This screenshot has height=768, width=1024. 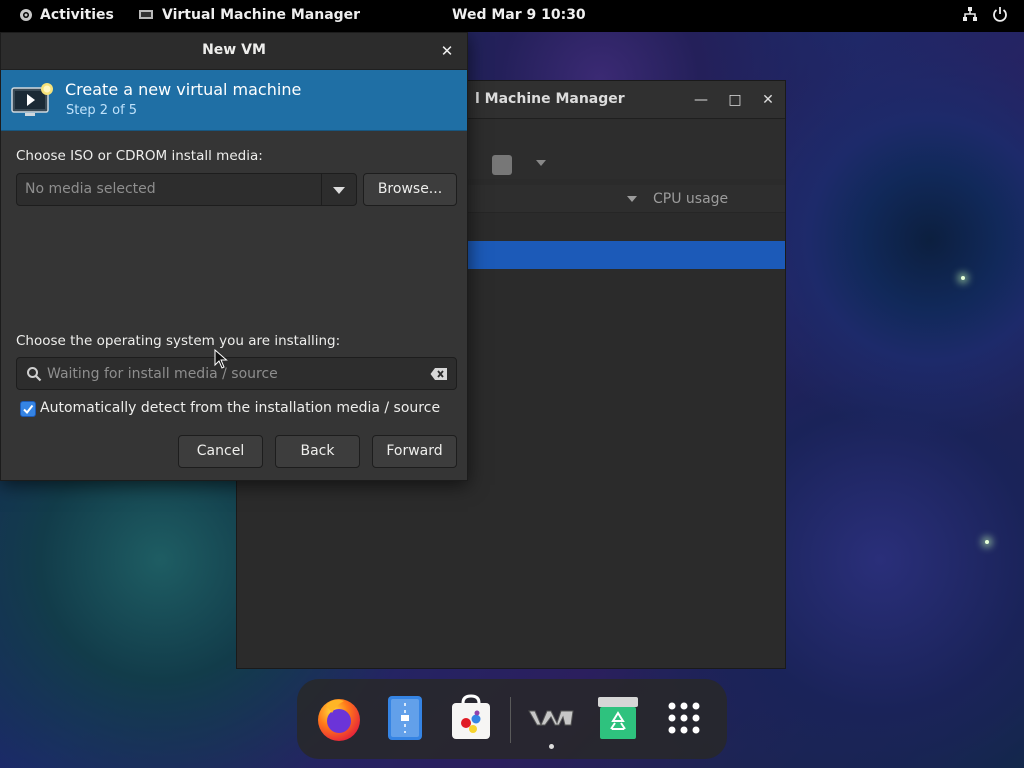 What do you see at coordinates (90, 189) in the screenshot?
I see `install-media-value: No media selected` at bounding box center [90, 189].